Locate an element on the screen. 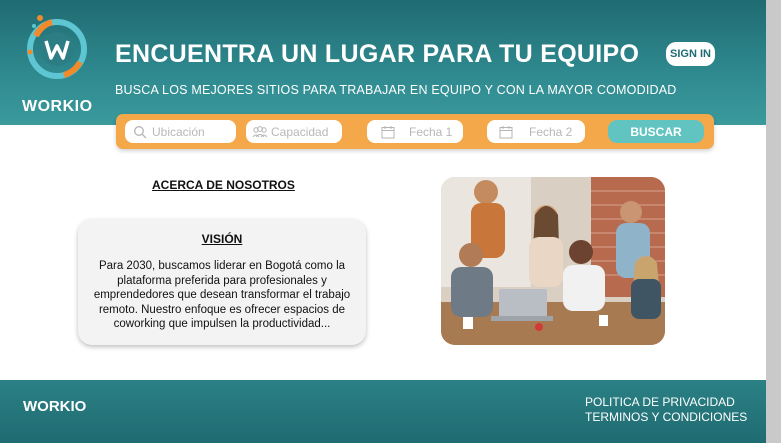 The width and height of the screenshot is (781, 443). capacity-input: Capacidad is located at coordinates (294, 131).